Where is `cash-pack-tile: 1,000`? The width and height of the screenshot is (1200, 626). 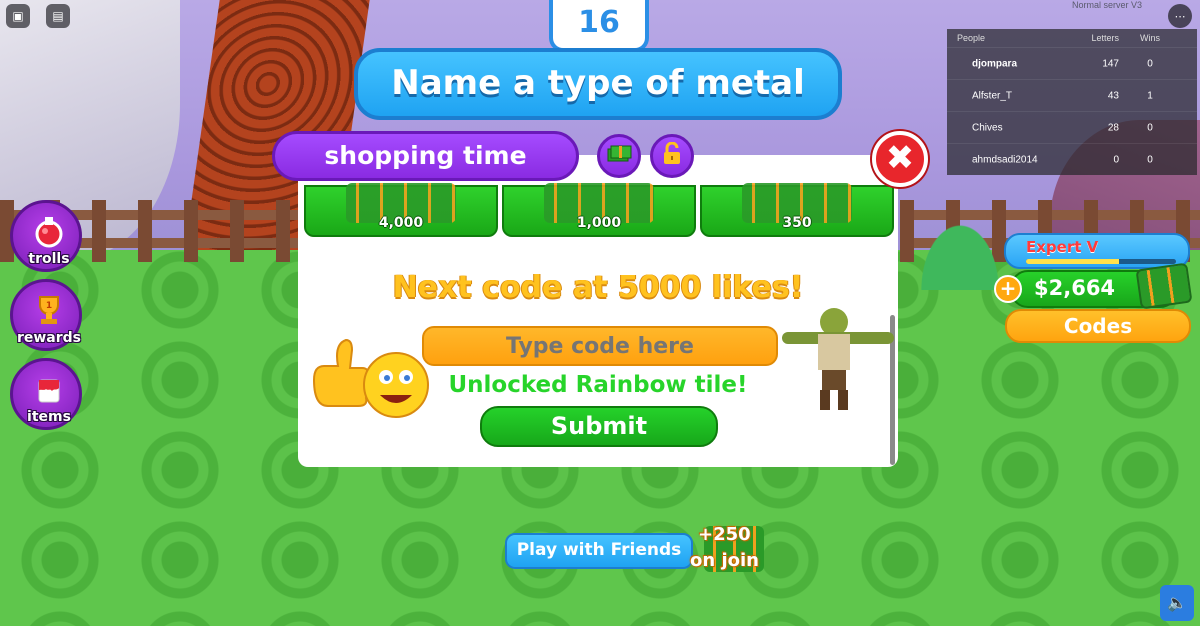 cash-pack-tile: 1,000 is located at coordinates (599, 210).